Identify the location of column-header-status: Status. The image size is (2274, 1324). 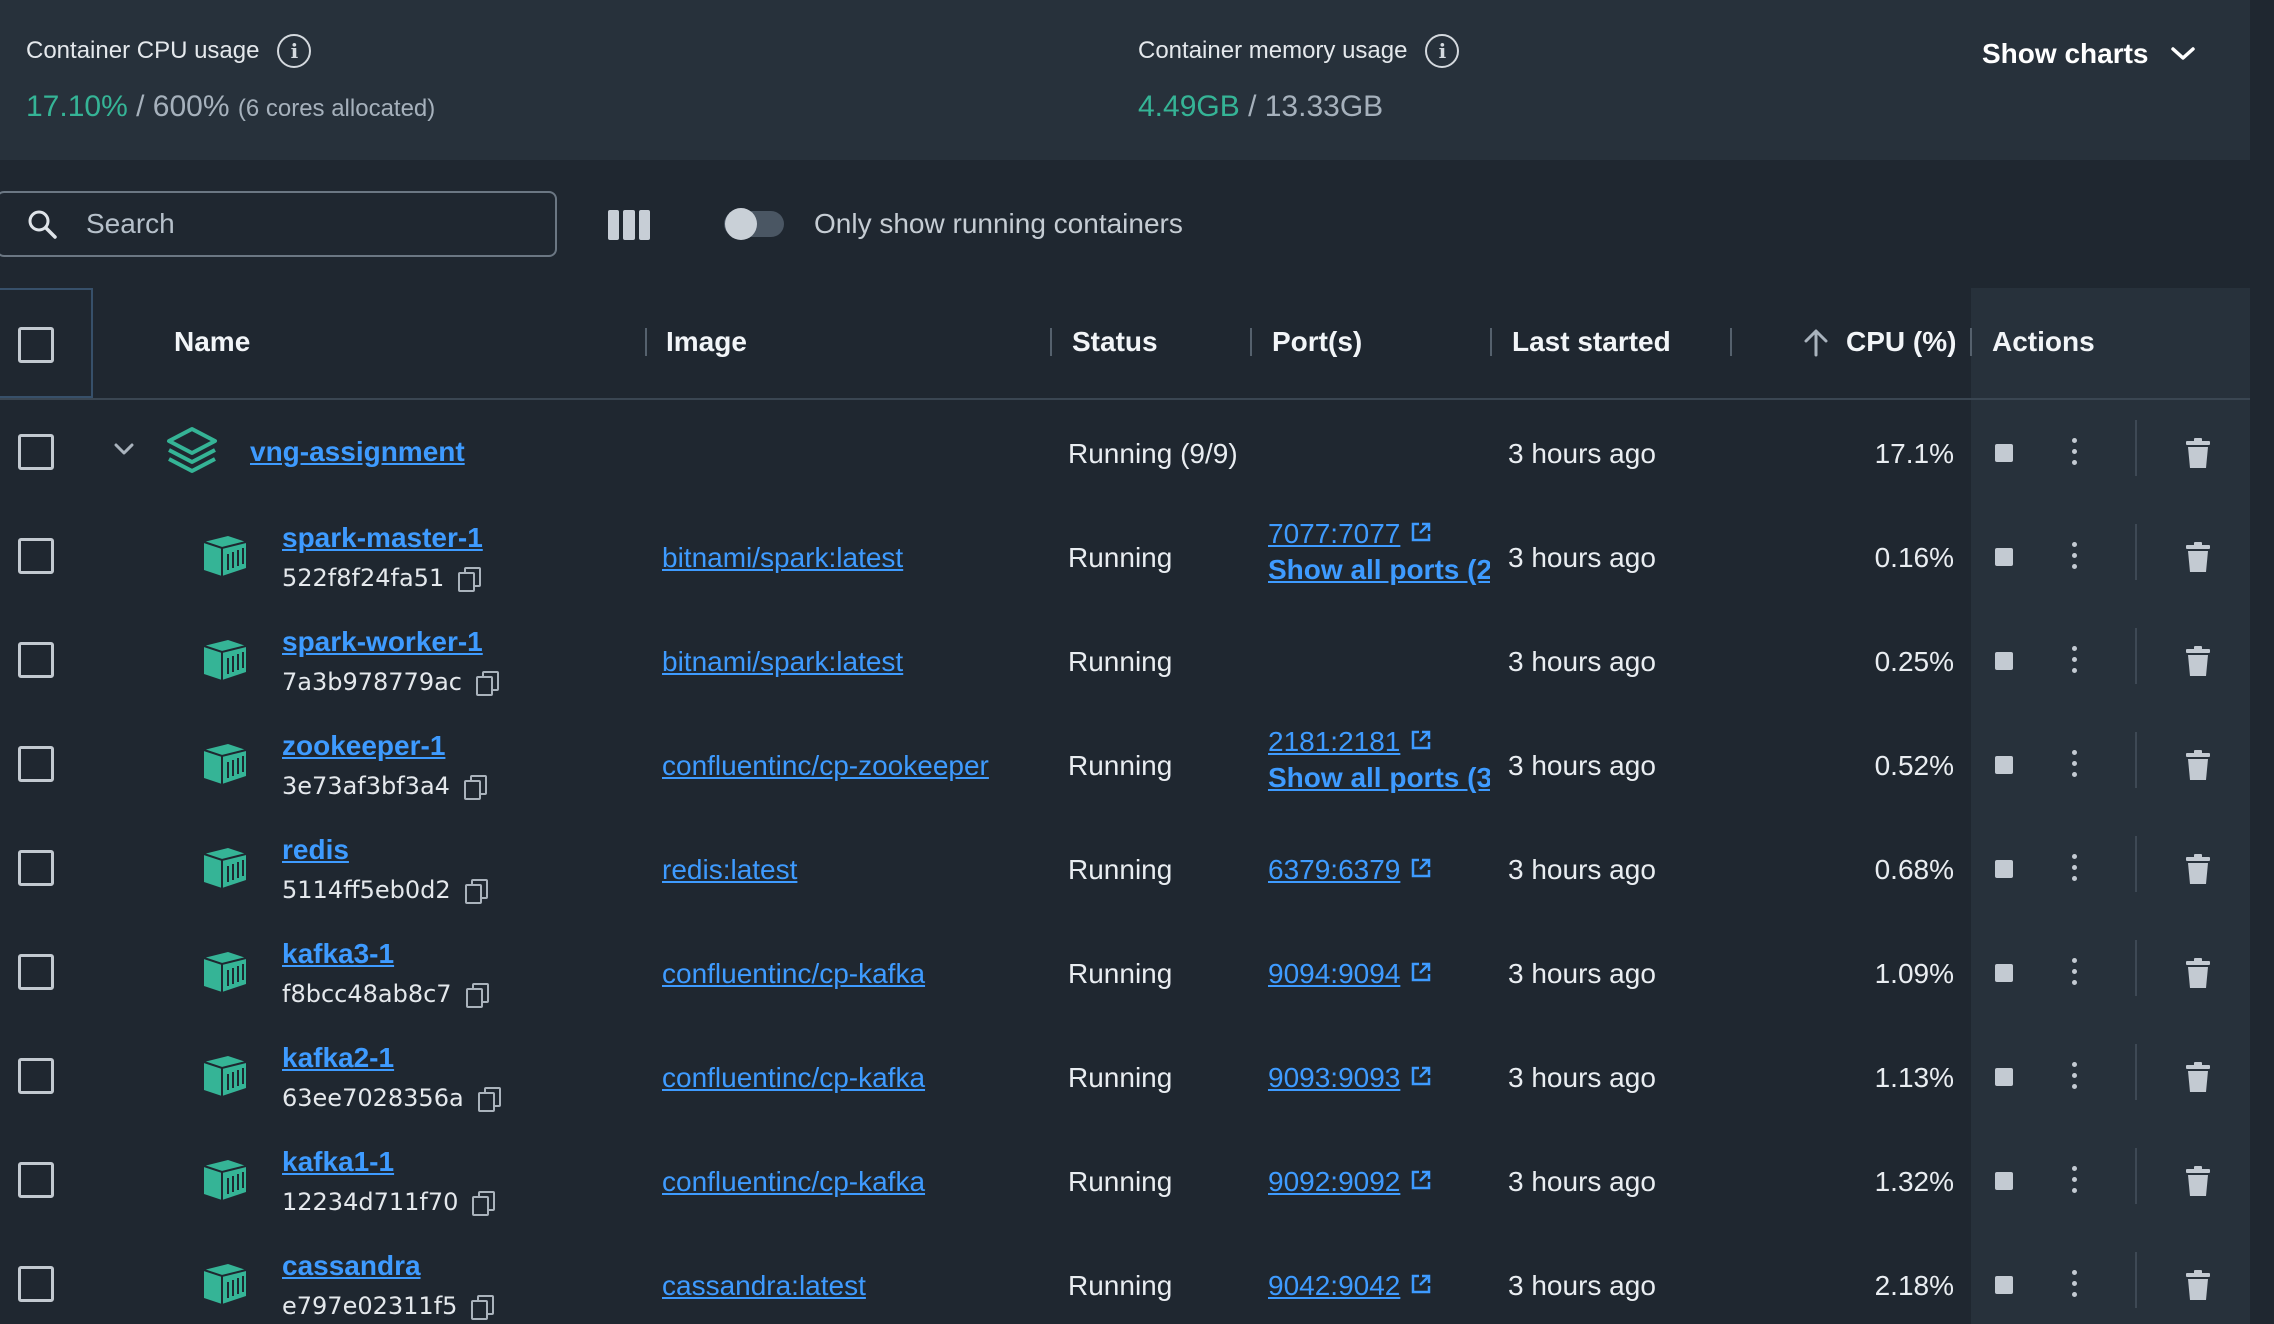
(1115, 342).